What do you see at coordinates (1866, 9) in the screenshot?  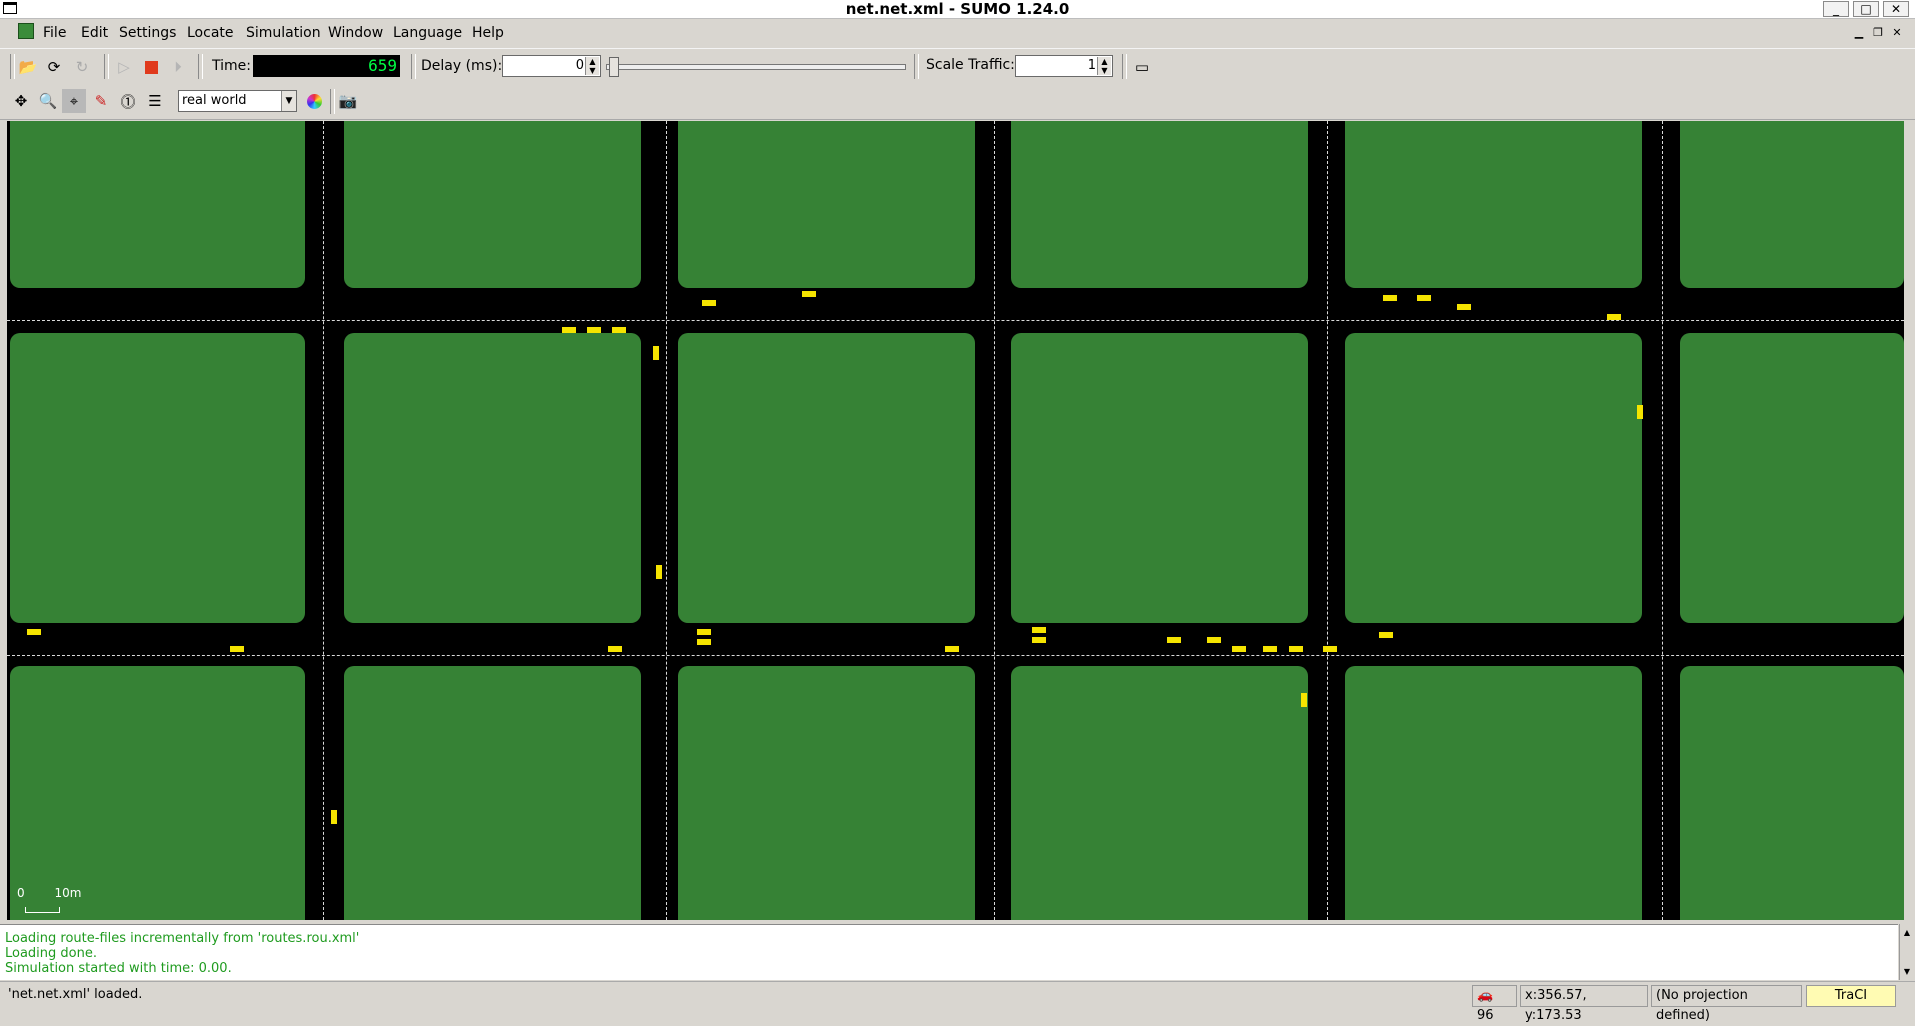 I see `maximize-button: □` at bounding box center [1866, 9].